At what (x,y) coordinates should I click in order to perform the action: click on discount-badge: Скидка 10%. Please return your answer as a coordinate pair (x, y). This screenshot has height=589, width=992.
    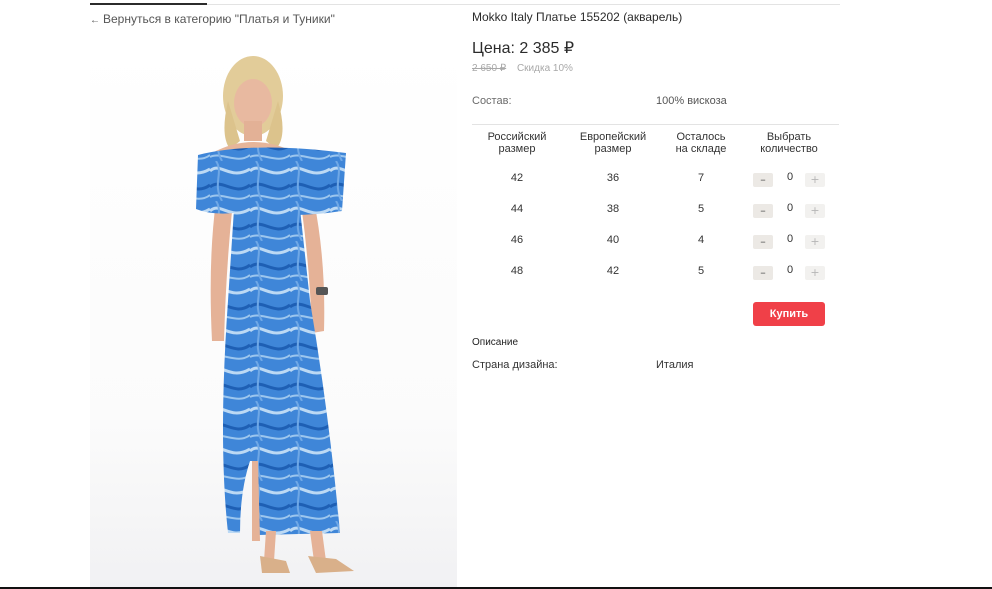
    Looking at the image, I should click on (544, 68).